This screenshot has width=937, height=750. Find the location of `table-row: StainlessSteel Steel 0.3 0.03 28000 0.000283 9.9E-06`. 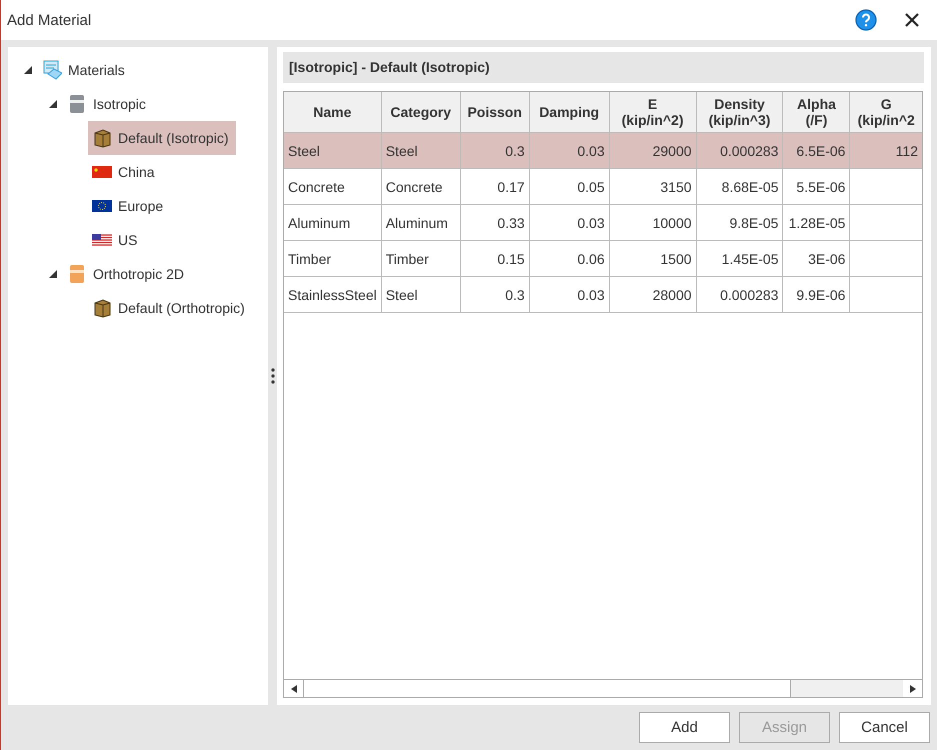

table-row: StainlessSteel Steel 0.3 0.03 28000 0.000283 9.9E-06 is located at coordinates (603, 294).